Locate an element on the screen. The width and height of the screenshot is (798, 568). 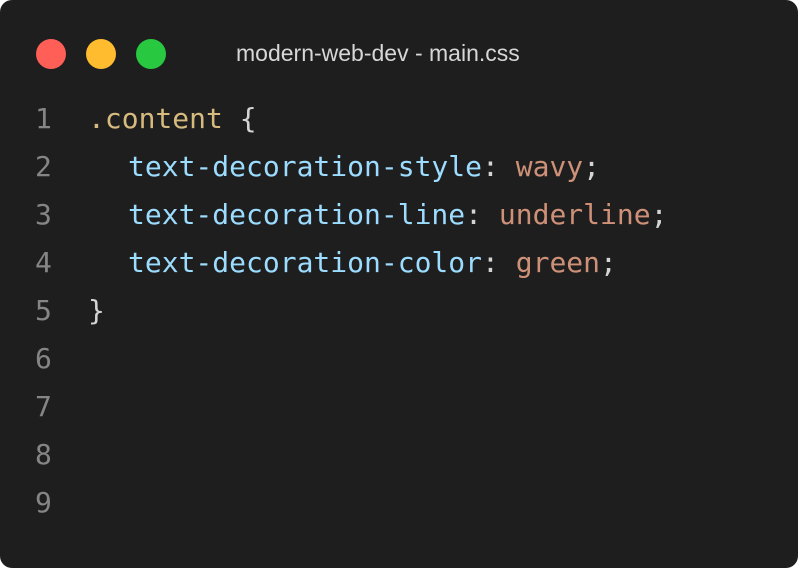
code-content: .content { is located at coordinates (172, 119).